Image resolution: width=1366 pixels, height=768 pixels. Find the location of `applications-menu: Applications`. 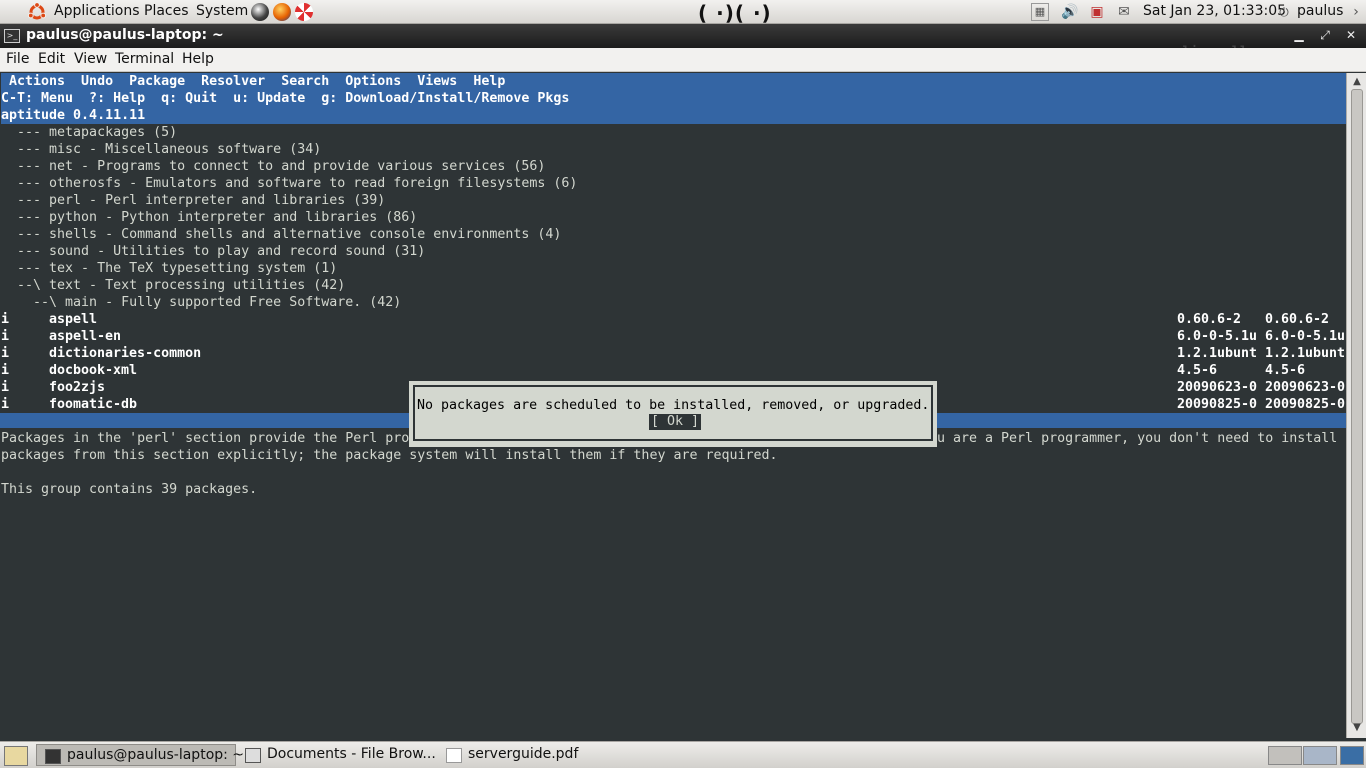

applications-menu: Applications is located at coordinates (97, 11).